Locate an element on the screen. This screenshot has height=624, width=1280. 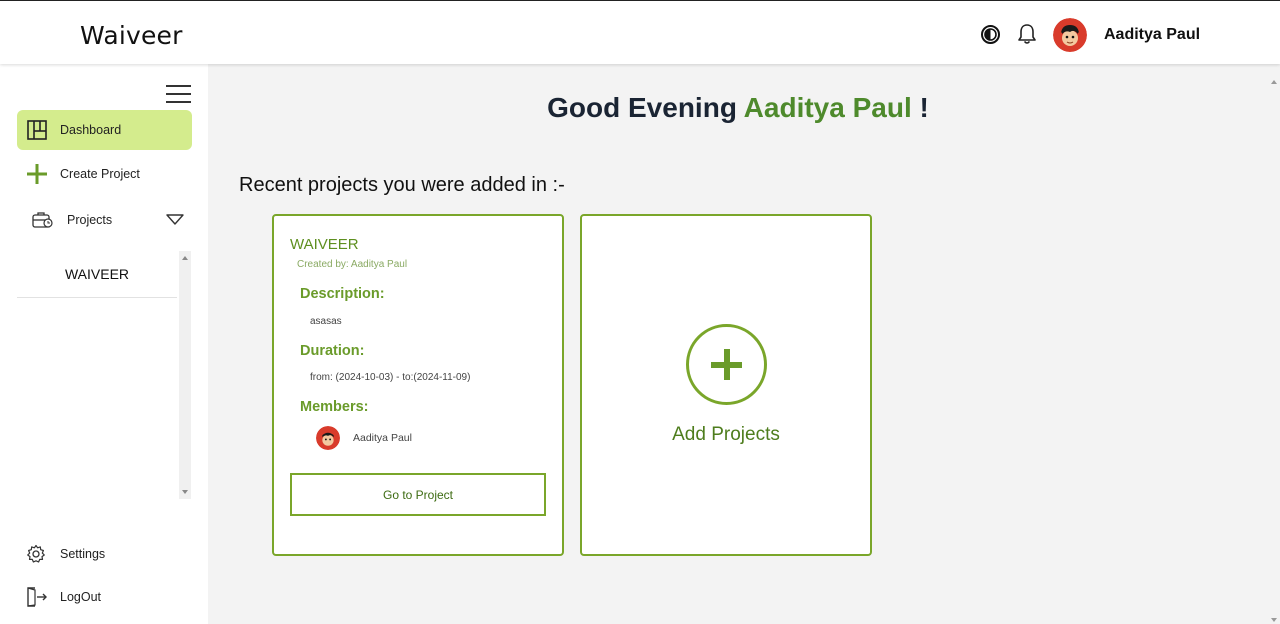
sidebar-item-projects: Projects is located at coordinates (104, 220).